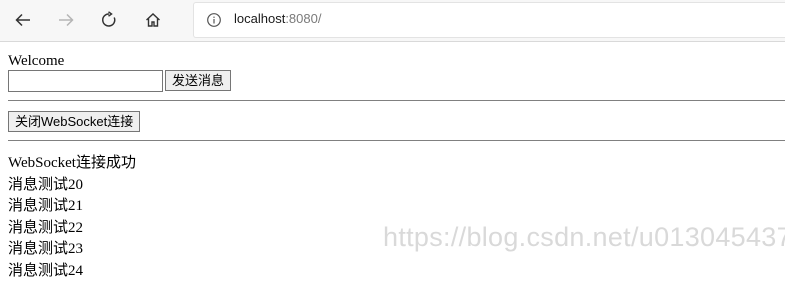 The height and width of the screenshot is (282, 785). I want to click on log-entry: 消息测试22, so click(72, 229).